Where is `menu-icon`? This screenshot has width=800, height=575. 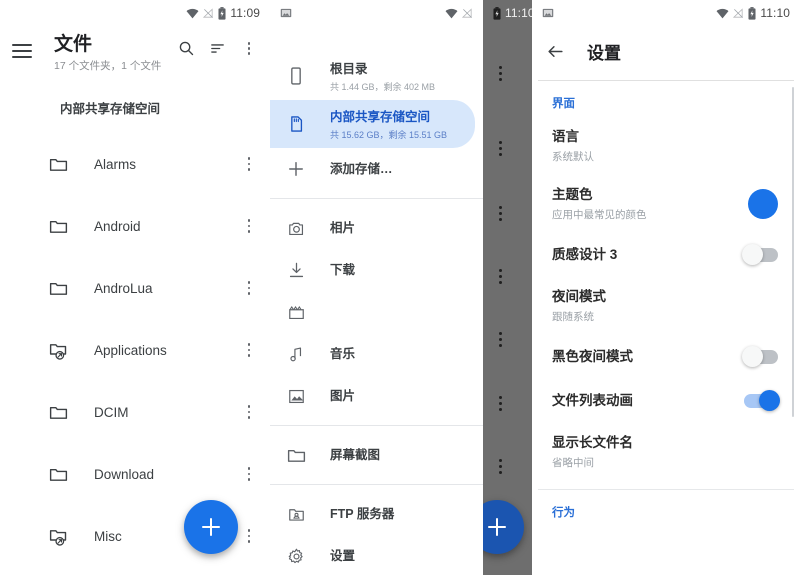 menu-icon is located at coordinates (25, 47).